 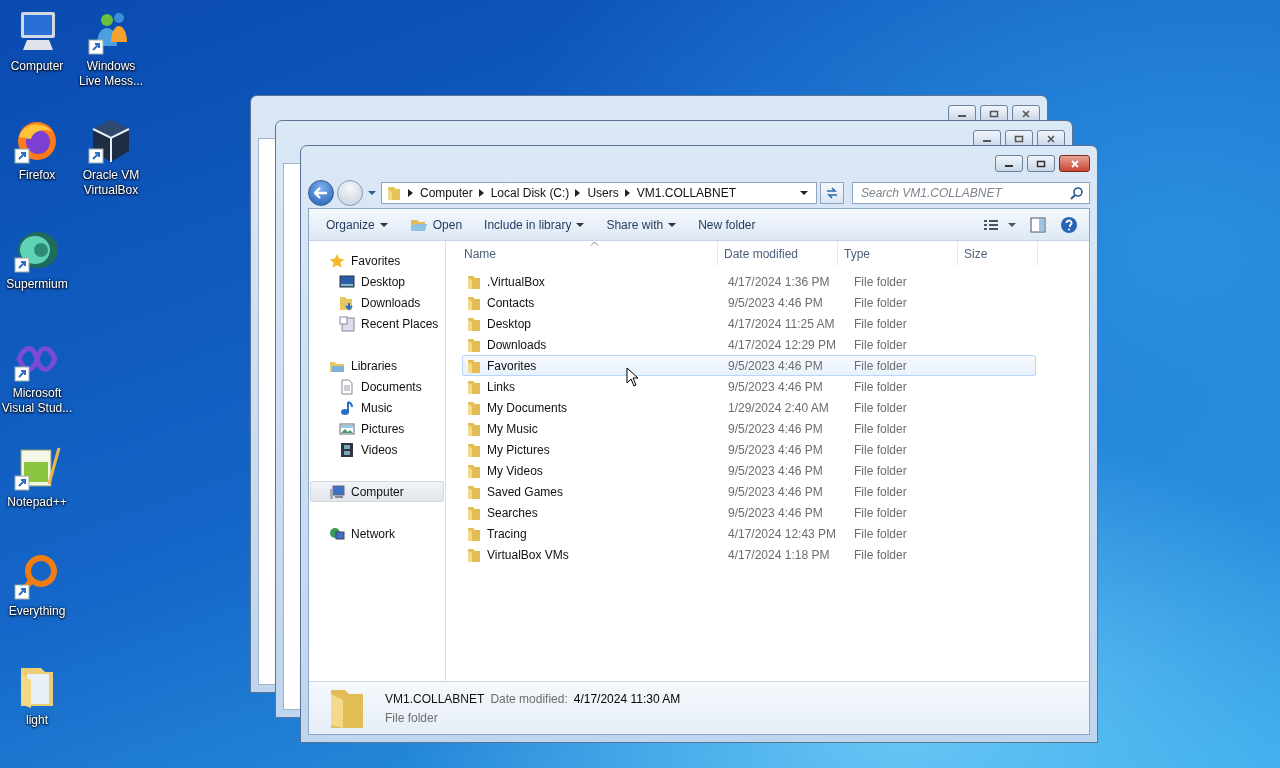 What do you see at coordinates (377, 428) in the screenshot?
I see `nav-item: Pictures` at bounding box center [377, 428].